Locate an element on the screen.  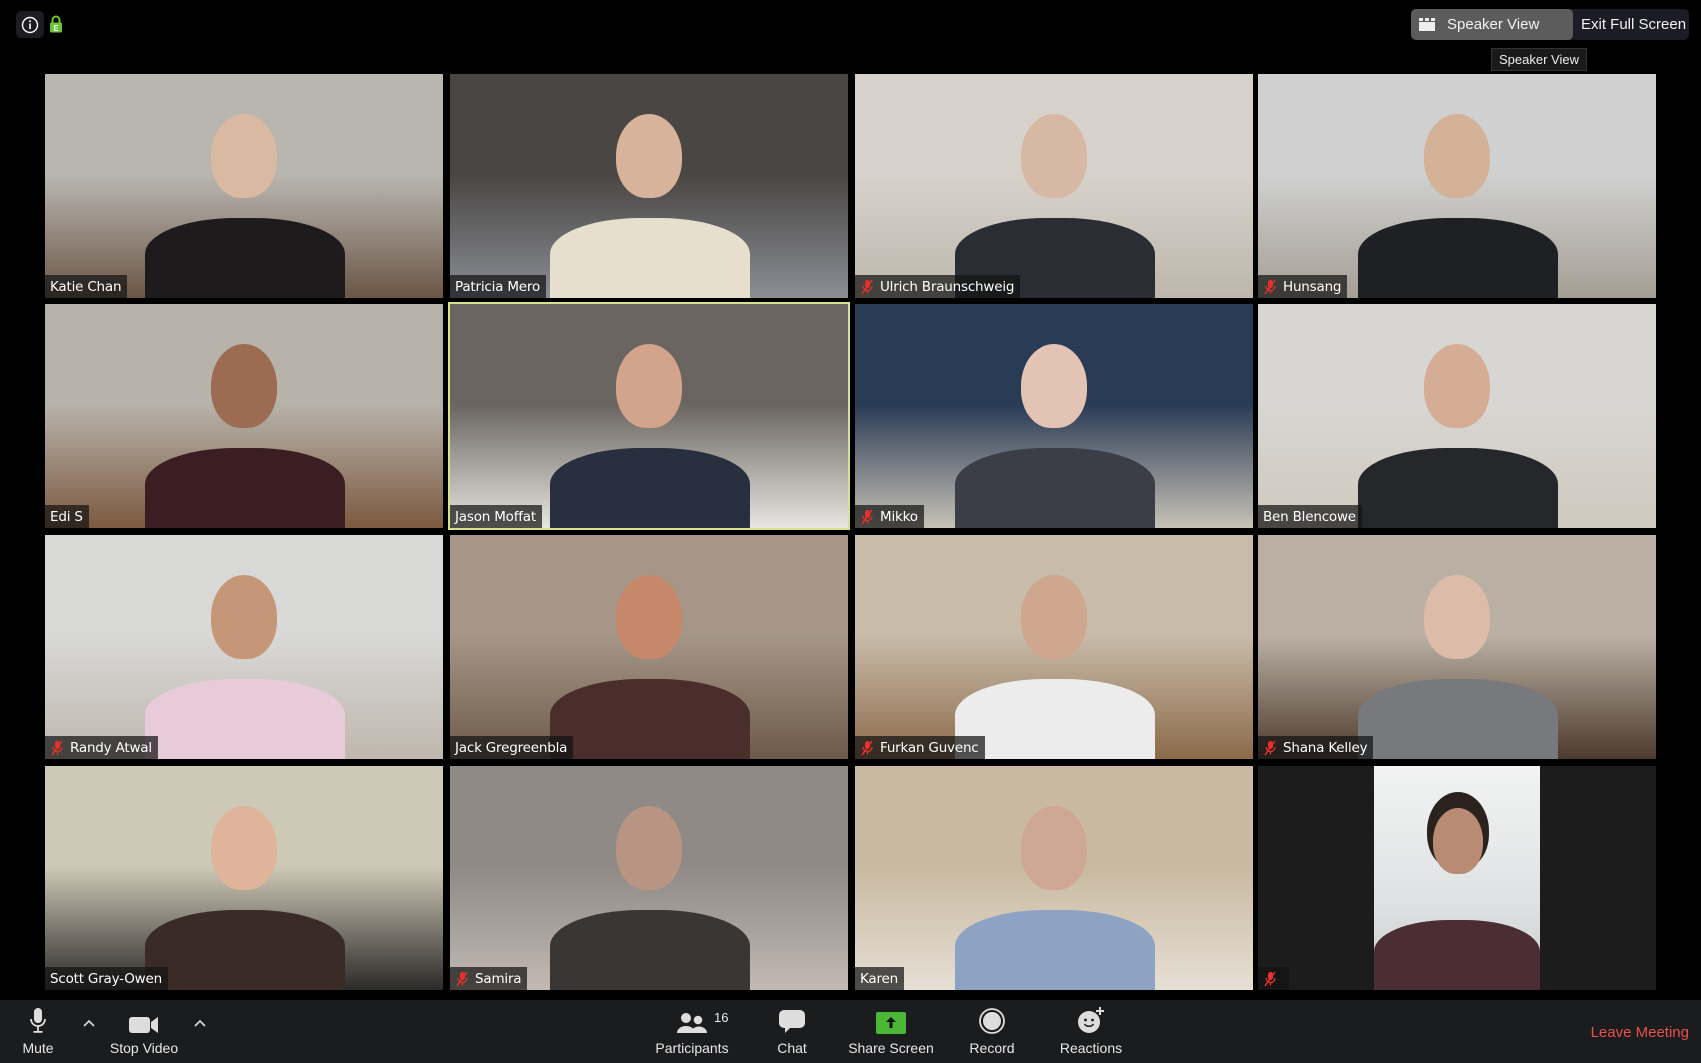
participant-name-tag: Patricia Mero is located at coordinates (498, 286).